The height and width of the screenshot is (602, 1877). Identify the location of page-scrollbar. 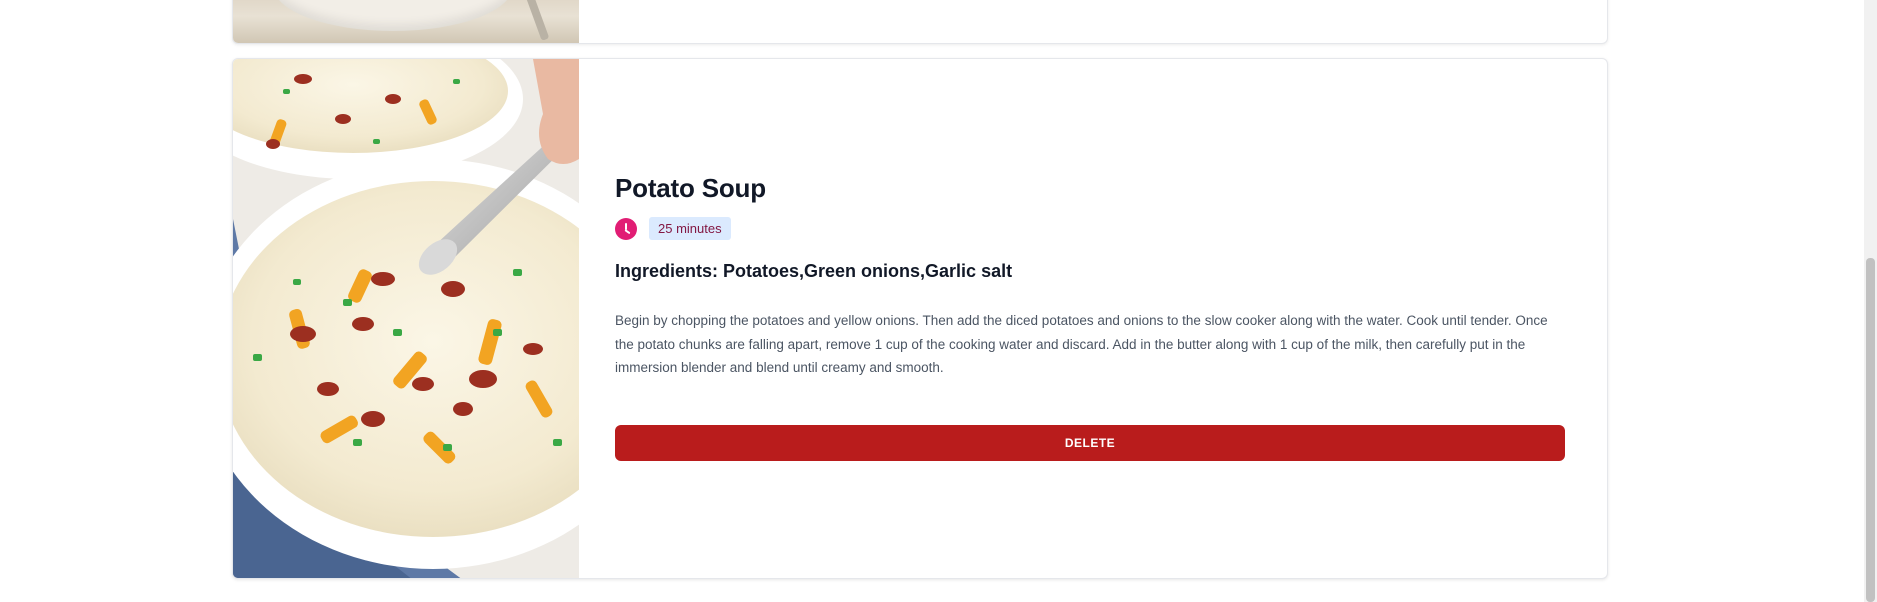
(1870, 301).